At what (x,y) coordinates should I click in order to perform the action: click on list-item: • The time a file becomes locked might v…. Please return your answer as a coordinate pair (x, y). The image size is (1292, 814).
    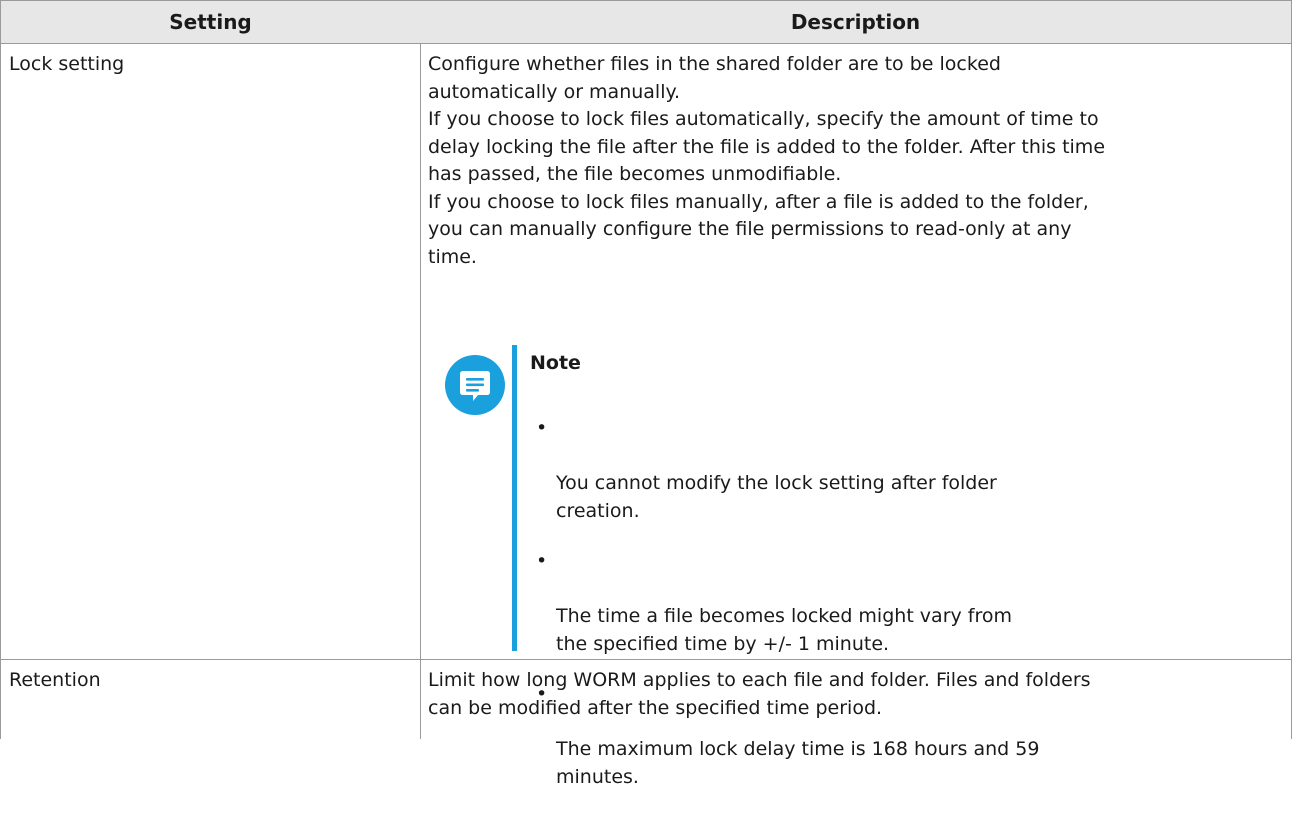
    Looking at the image, I should click on (830, 603).